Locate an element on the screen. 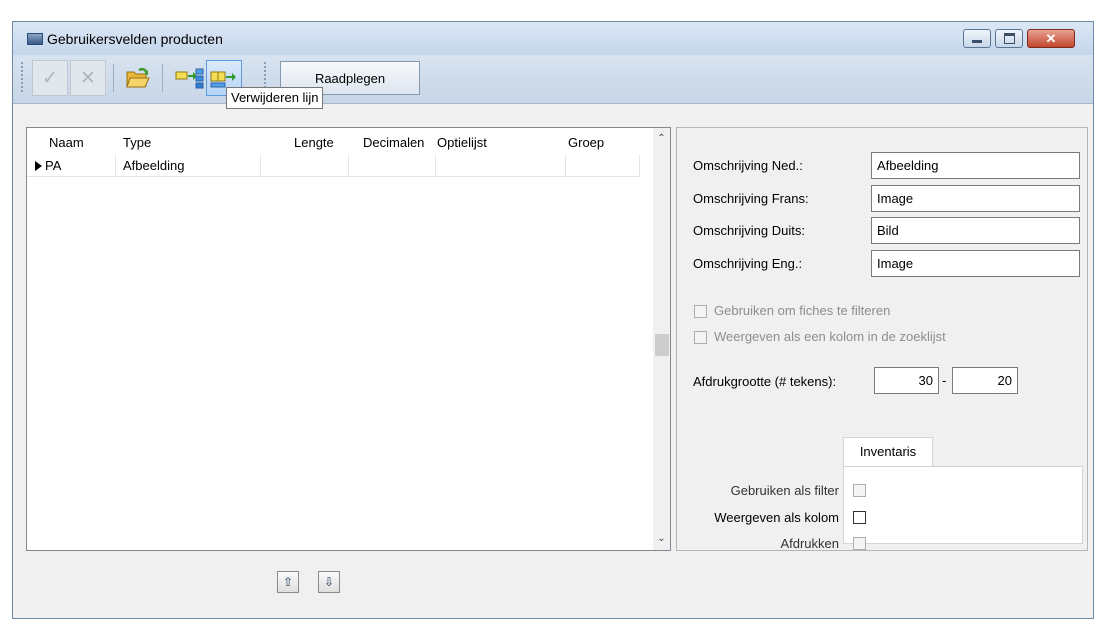 The width and height of the screenshot is (1094, 619). omschrijving-frans-field: Image is located at coordinates (975, 198).